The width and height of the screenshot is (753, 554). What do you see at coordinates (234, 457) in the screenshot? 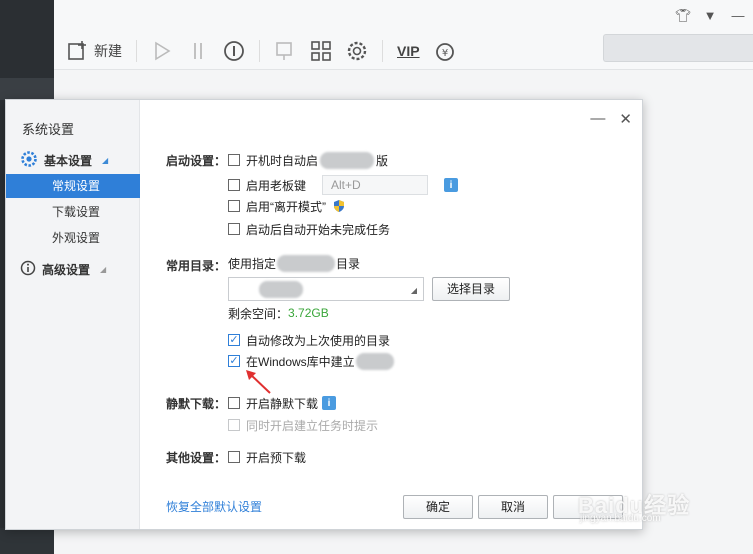
I see `predownload-checkbox` at bounding box center [234, 457].